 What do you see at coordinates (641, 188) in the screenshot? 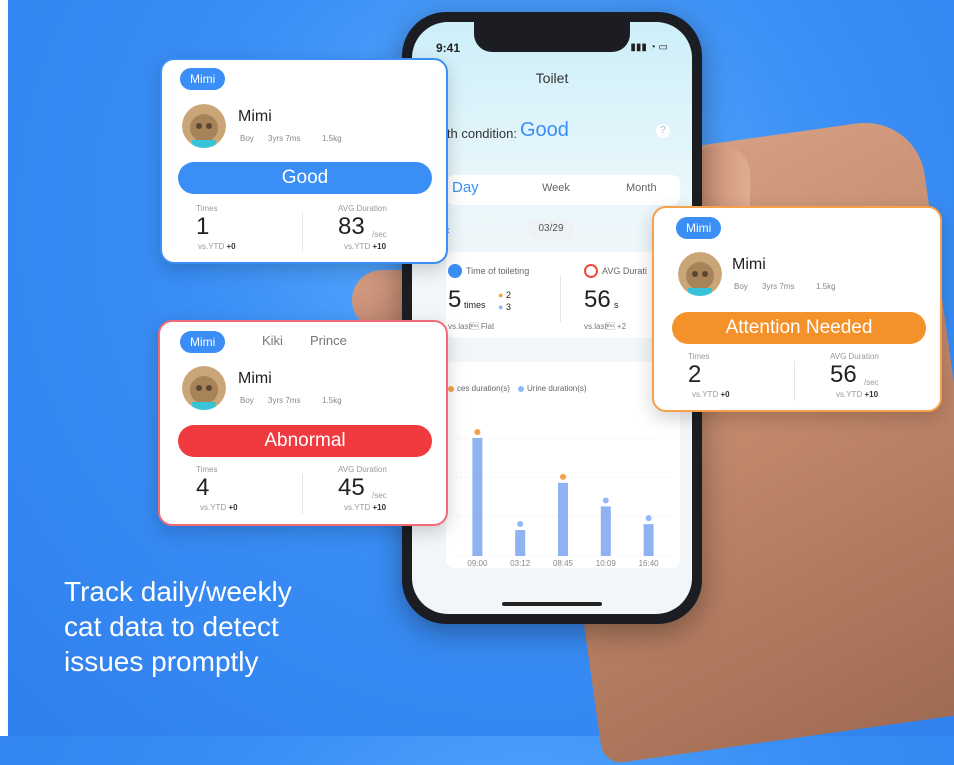
I see `tab-month: Month` at bounding box center [641, 188].